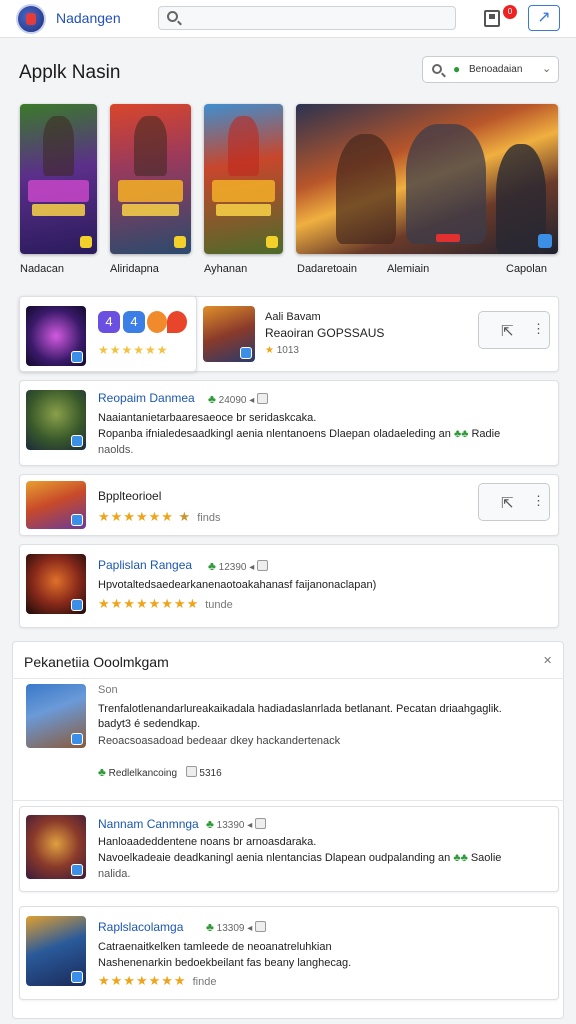  What do you see at coordinates (427, 179) in the screenshot?
I see `game-cover-featured` at bounding box center [427, 179].